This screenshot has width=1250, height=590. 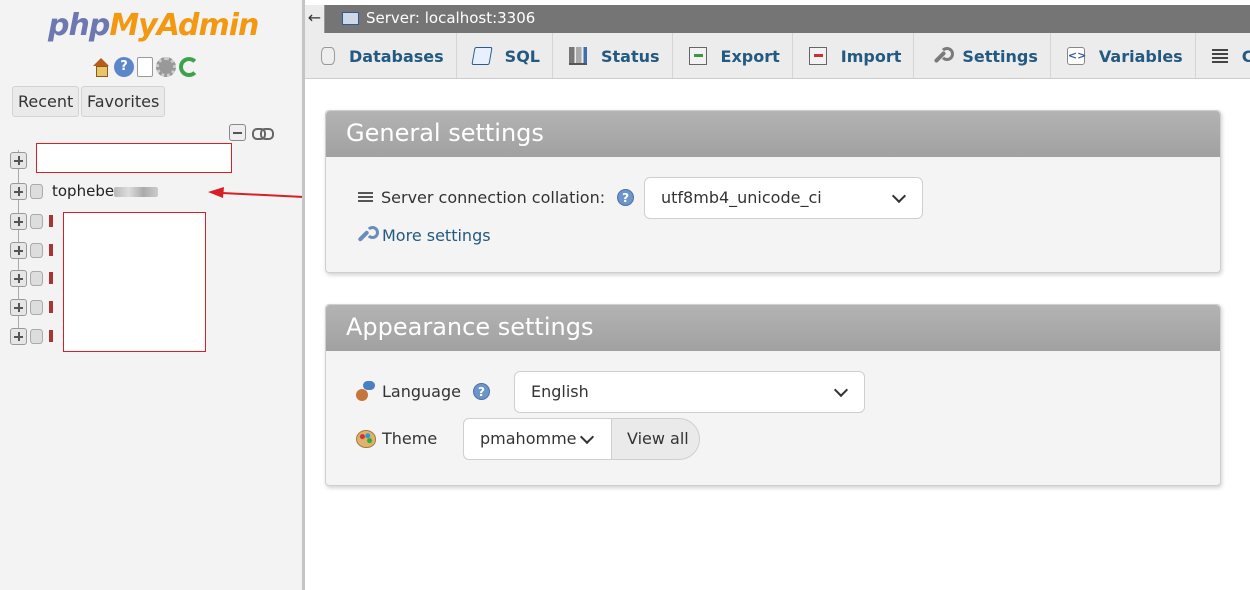 I want to click on tab-sql: SQL, so click(x=505, y=55).